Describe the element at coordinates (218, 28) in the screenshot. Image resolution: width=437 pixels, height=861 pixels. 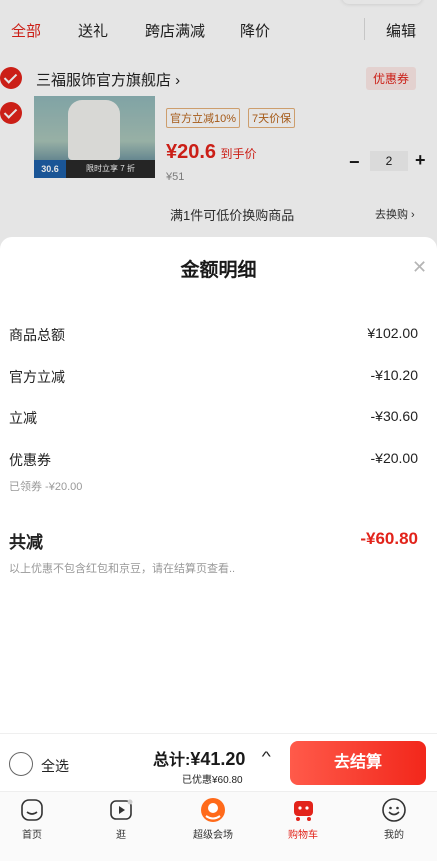
I see `cart-tabs: 全部 送礼 跨店满减 降价 编辑` at that location.